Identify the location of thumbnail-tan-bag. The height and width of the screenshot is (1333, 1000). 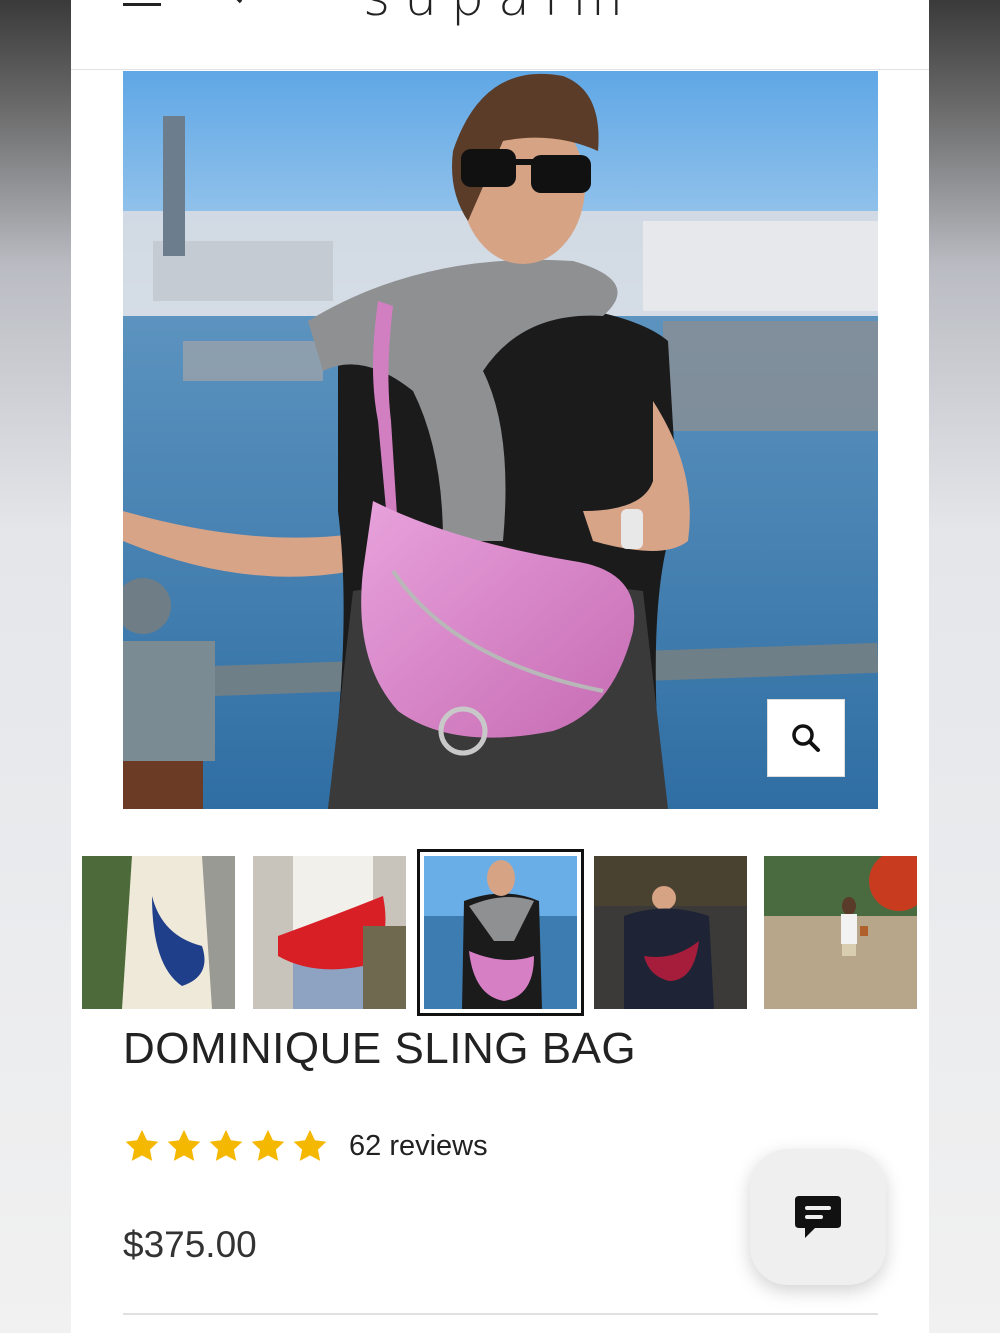
(840, 932).